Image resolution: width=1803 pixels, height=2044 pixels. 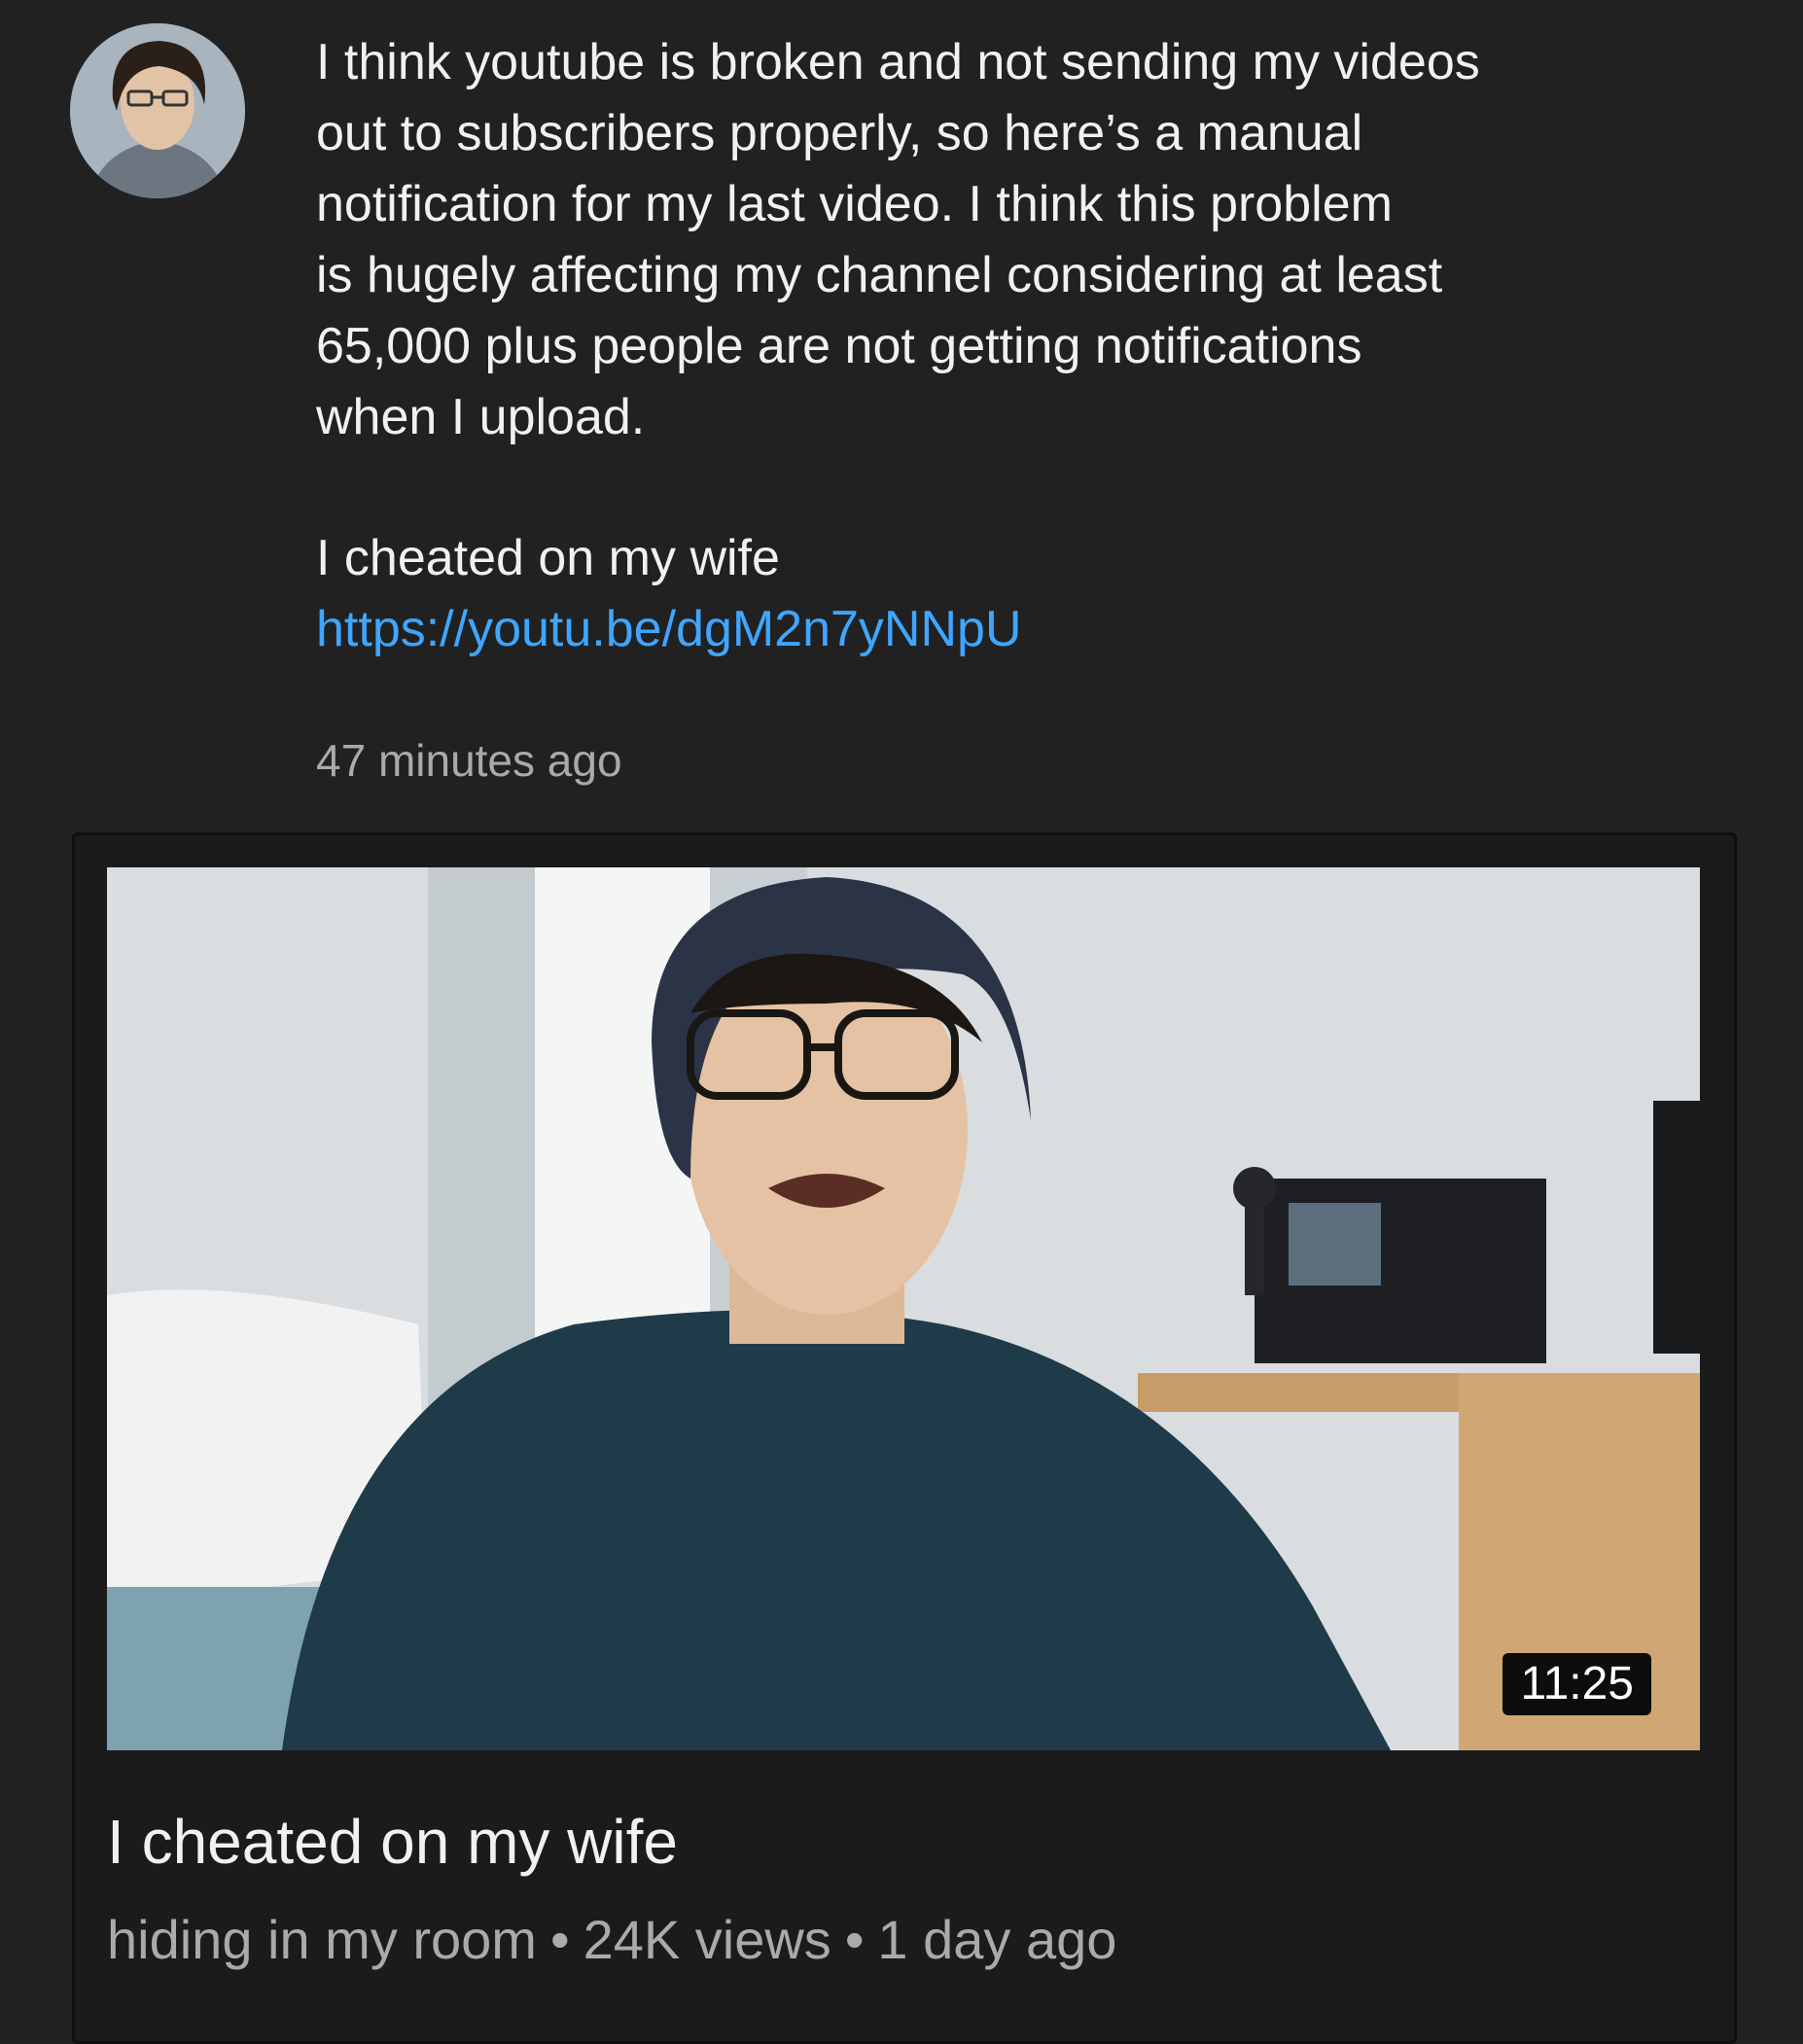 I want to click on channel-avatar, so click(x=157, y=111).